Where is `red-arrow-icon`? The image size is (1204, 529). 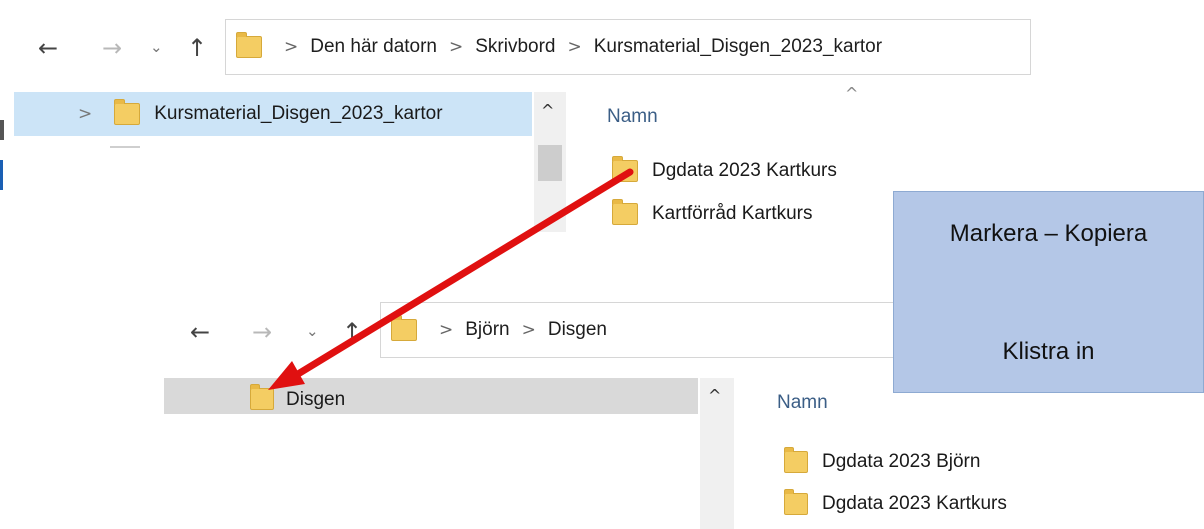 red-arrow-icon is located at coordinates (451, 279).